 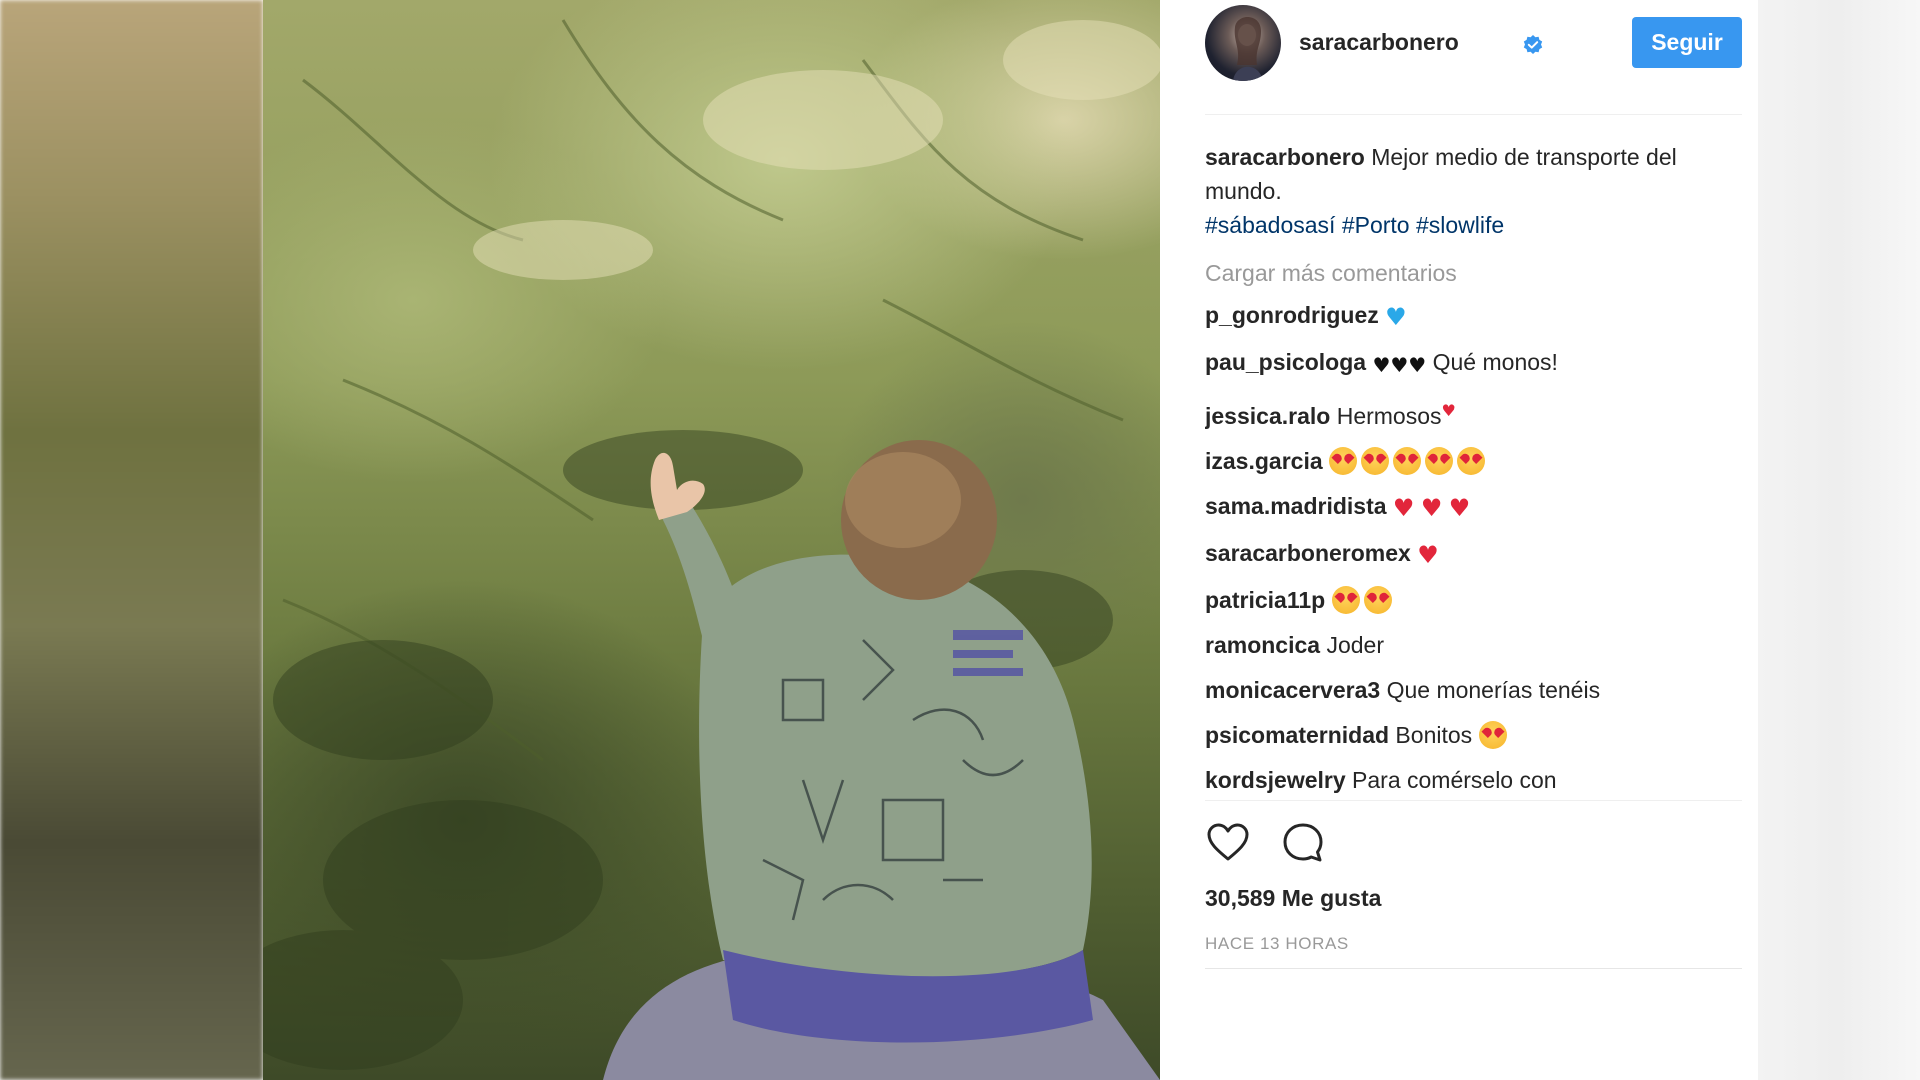 I want to click on timestamp-divider, so click(x=1473, y=968).